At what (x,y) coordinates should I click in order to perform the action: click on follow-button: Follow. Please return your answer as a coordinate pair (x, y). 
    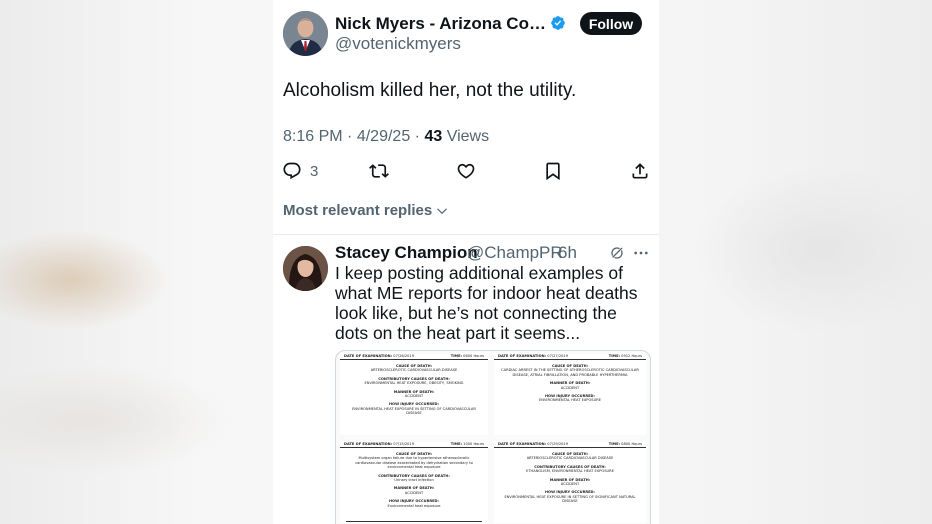
    Looking at the image, I should click on (611, 23).